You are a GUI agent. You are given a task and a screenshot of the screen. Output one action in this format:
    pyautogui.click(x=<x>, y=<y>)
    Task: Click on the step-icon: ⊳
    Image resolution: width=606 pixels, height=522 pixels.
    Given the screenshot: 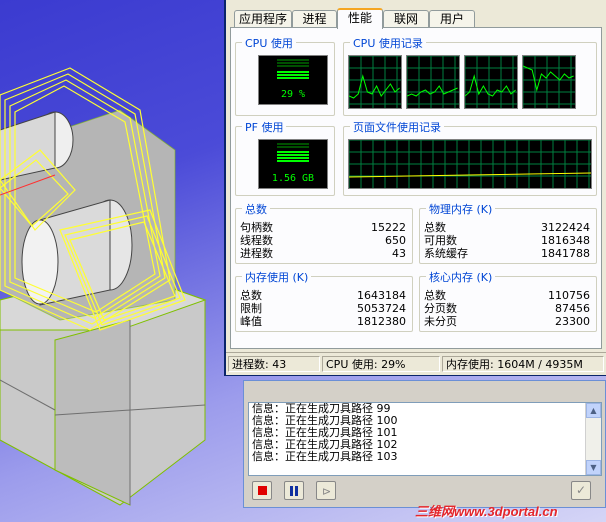 What is the action you would take?
    pyautogui.click(x=327, y=491)
    